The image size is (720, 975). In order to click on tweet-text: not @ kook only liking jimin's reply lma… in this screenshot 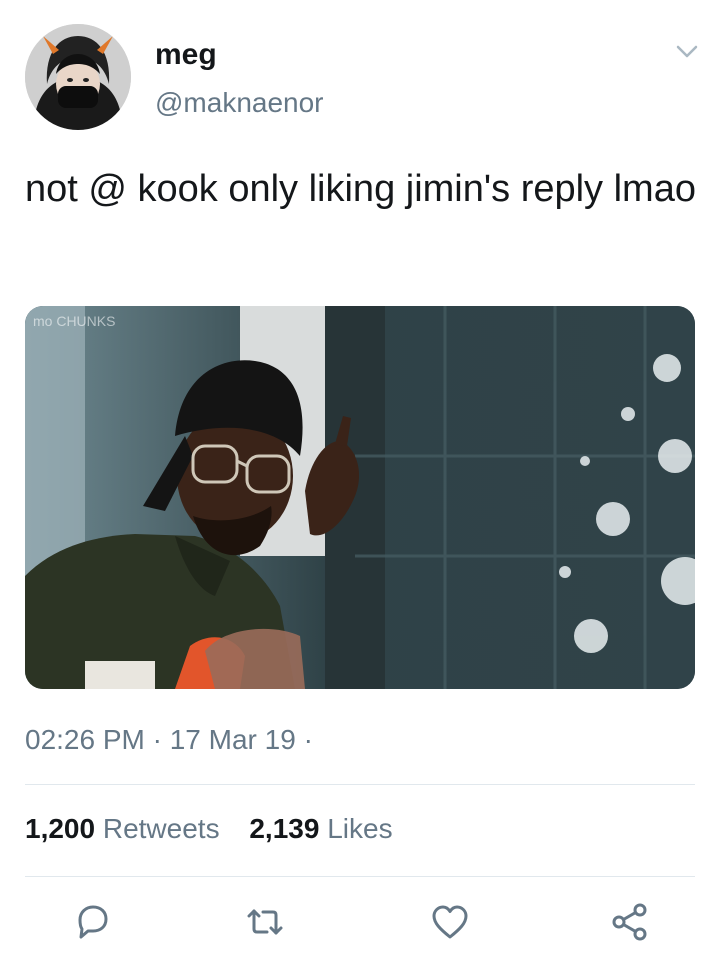, I will do `click(360, 189)`.